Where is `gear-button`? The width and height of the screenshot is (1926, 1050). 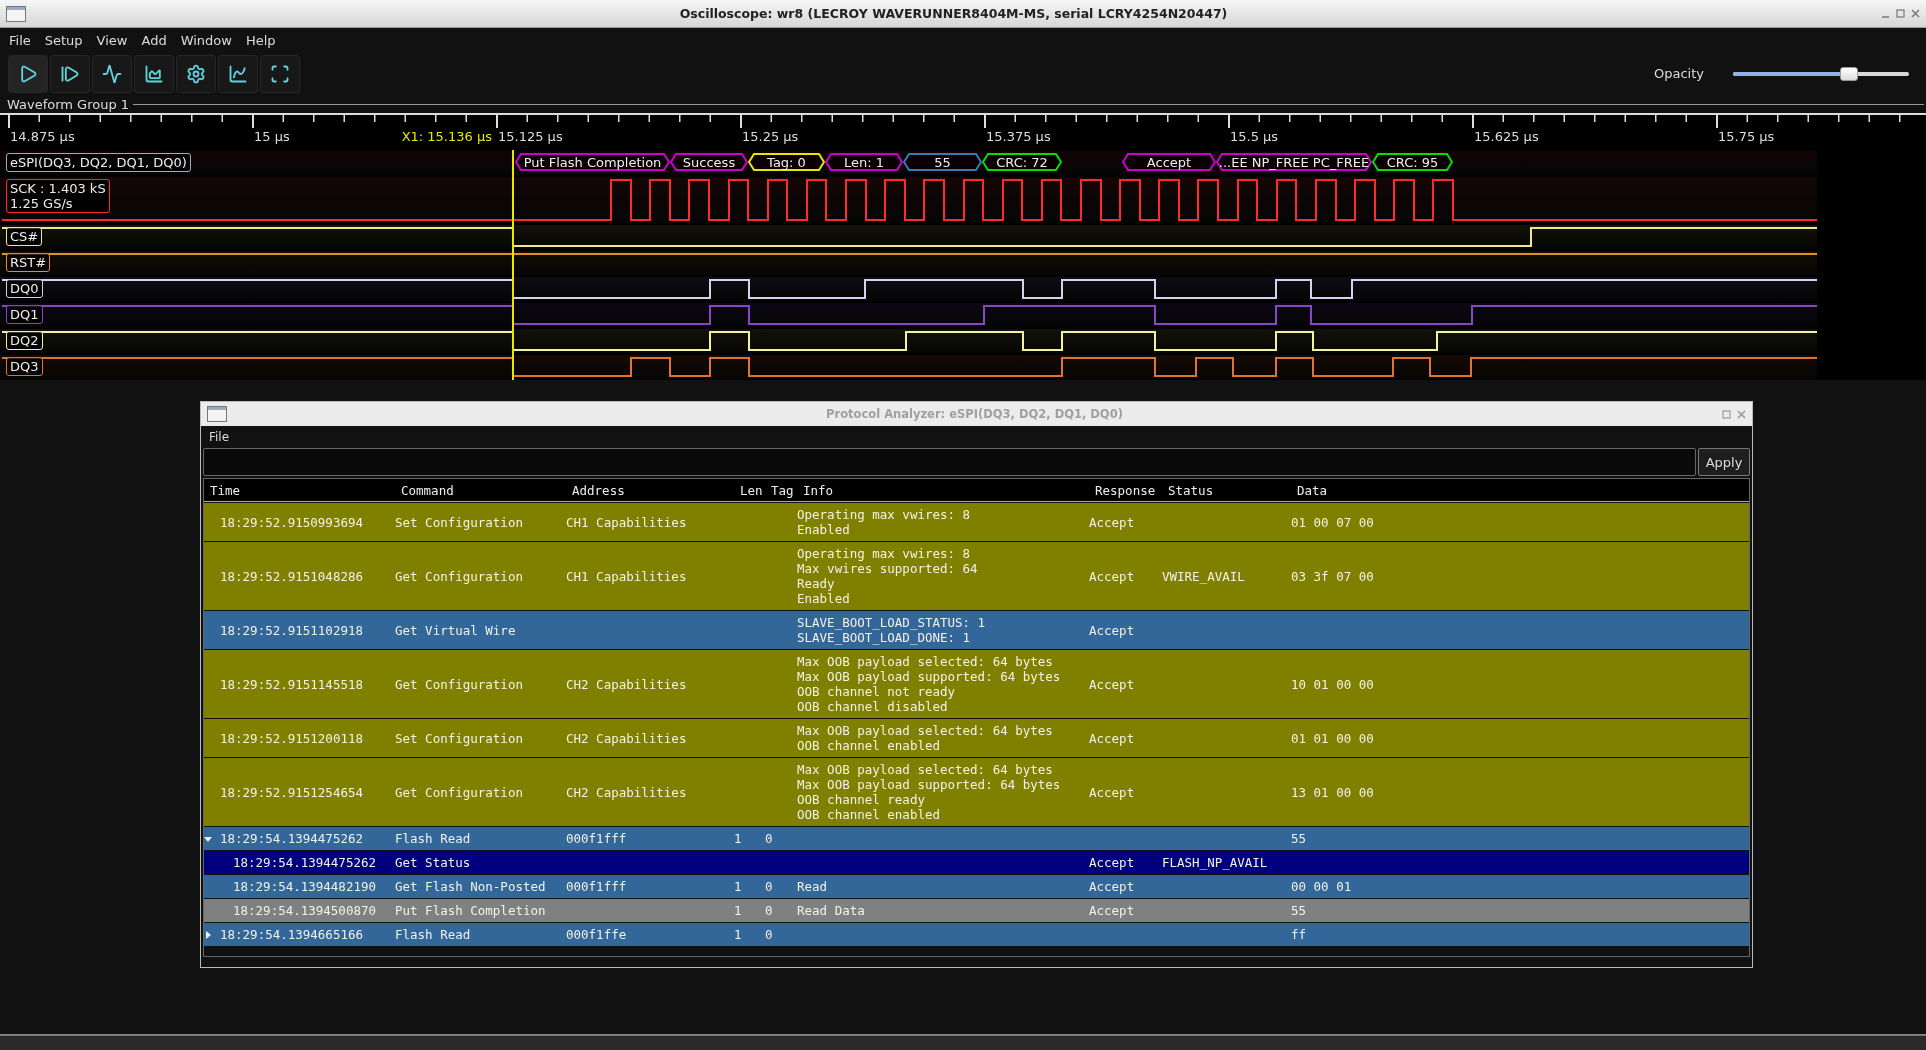 gear-button is located at coordinates (196, 73).